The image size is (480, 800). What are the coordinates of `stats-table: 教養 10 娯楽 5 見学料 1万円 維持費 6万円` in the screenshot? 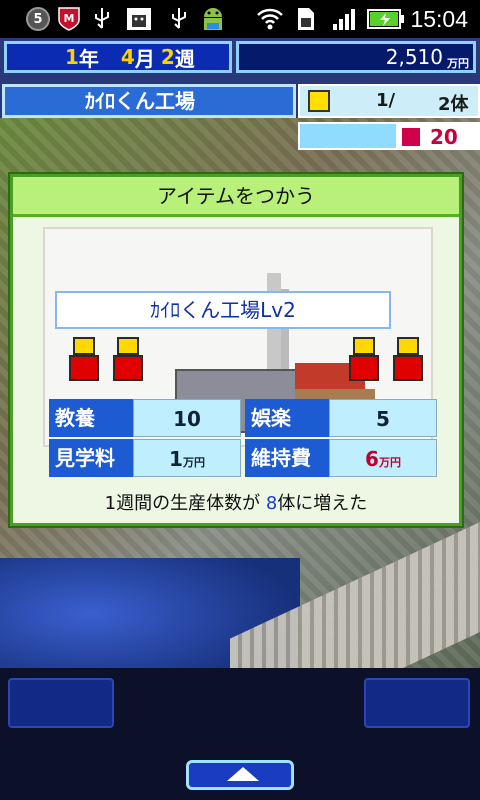 It's located at (243, 438).